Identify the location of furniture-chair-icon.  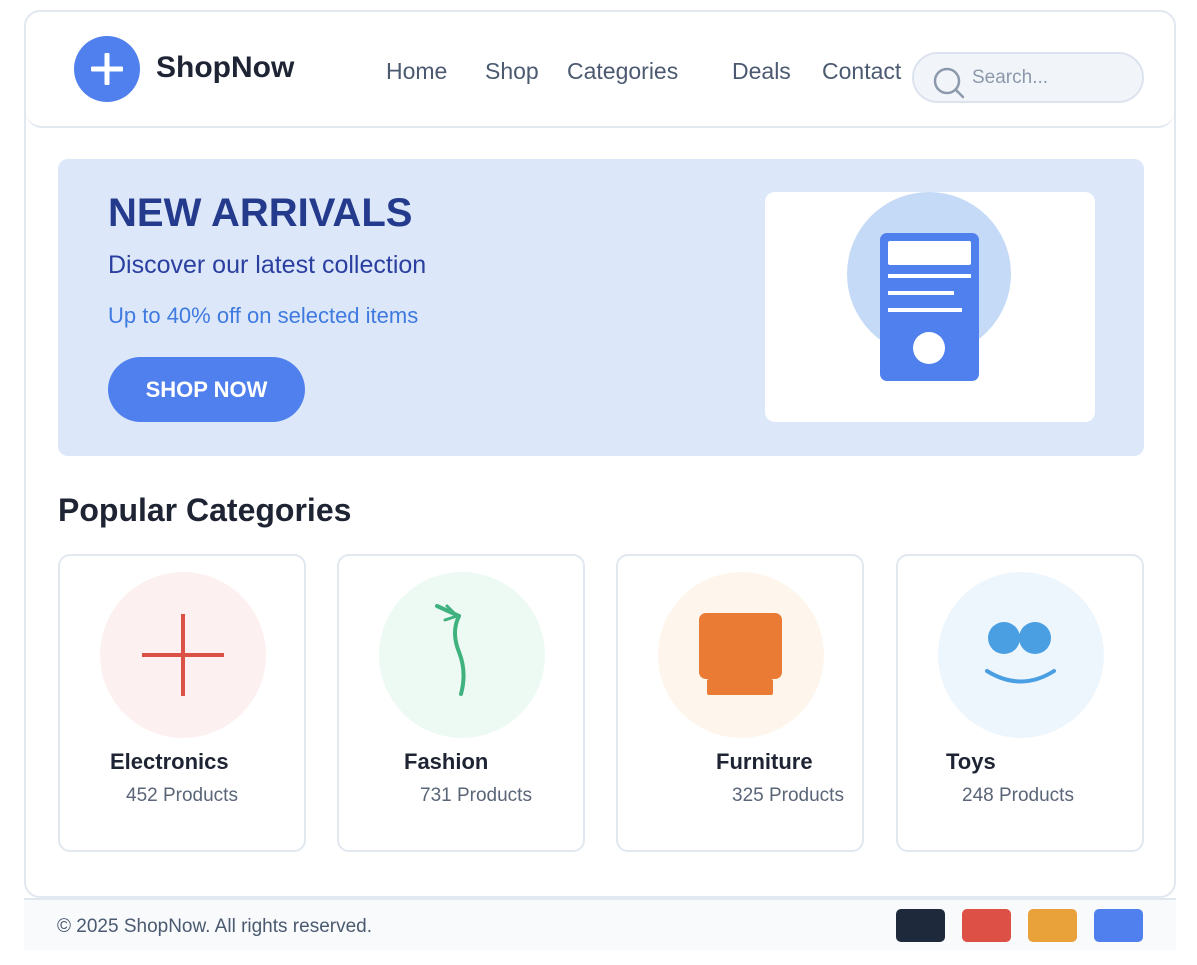
(740, 654).